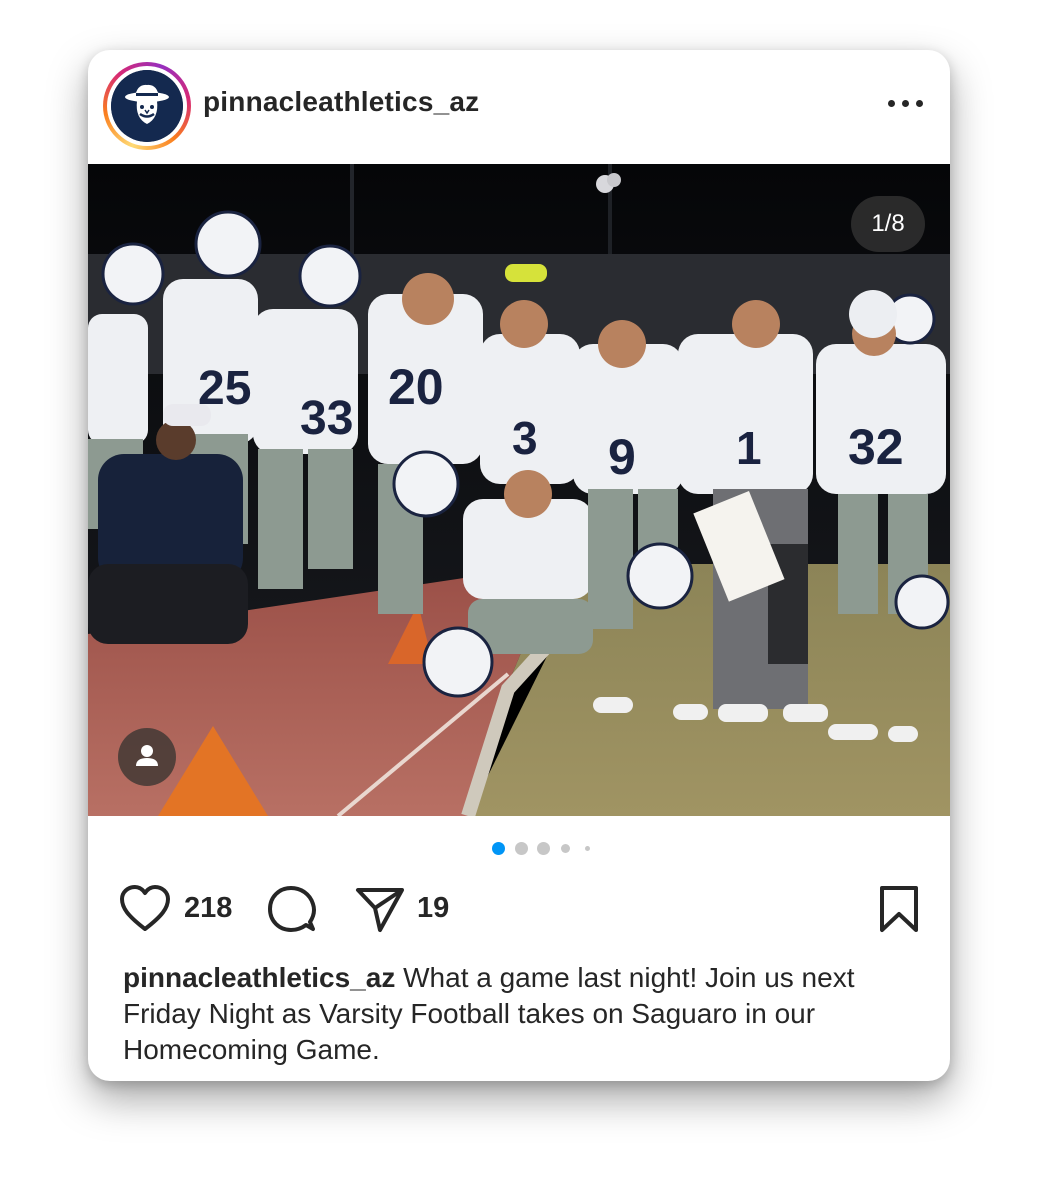  What do you see at coordinates (416, 387) in the screenshot?
I see `svg-text: 20` at bounding box center [416, 387].